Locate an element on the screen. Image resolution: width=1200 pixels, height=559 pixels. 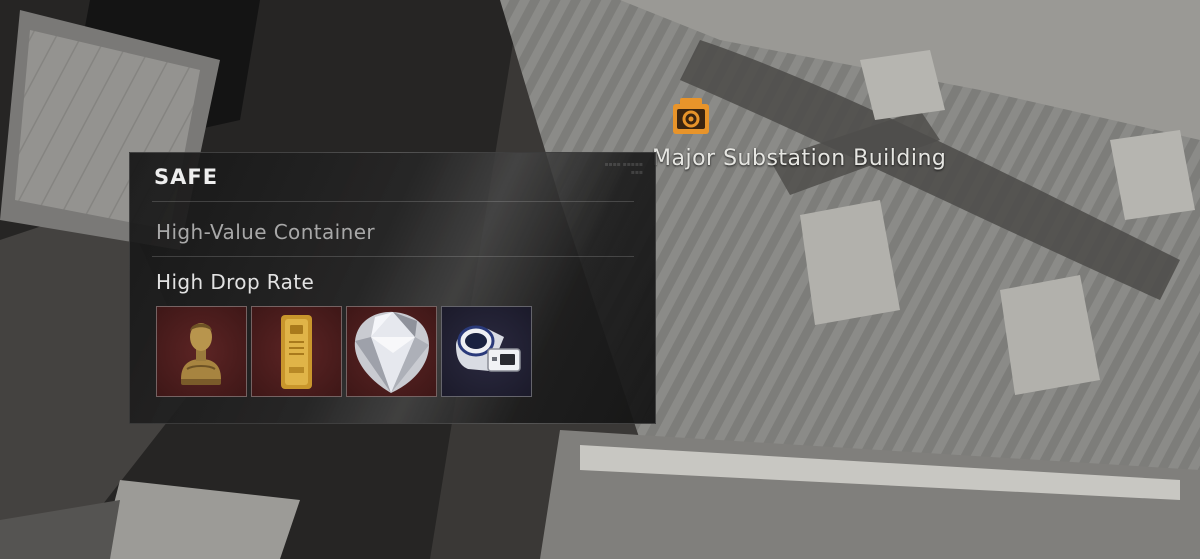
loot-item-list is located at coordinates (346, 352).